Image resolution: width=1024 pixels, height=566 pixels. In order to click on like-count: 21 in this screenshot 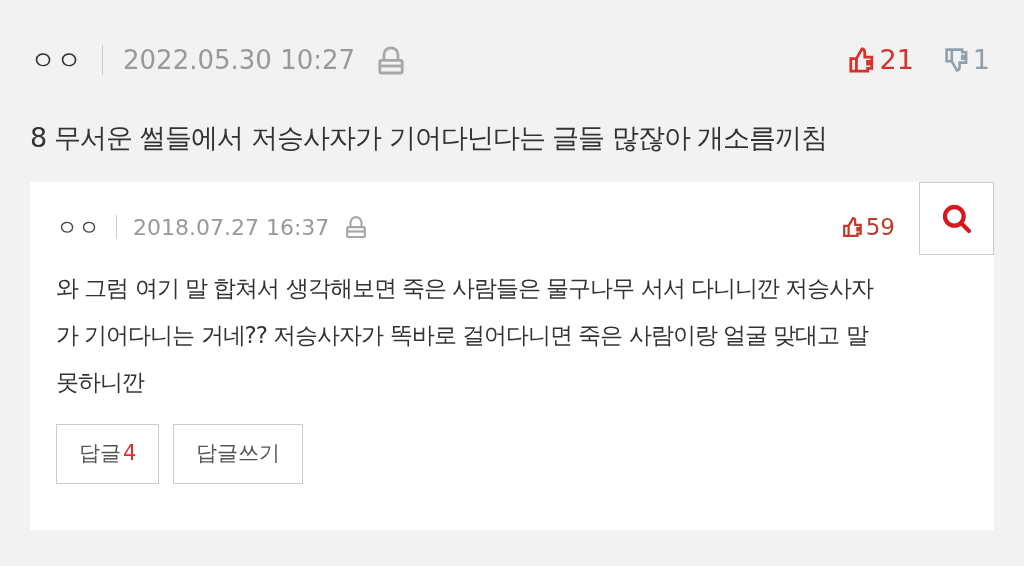, I will do `click(896, 59)`.